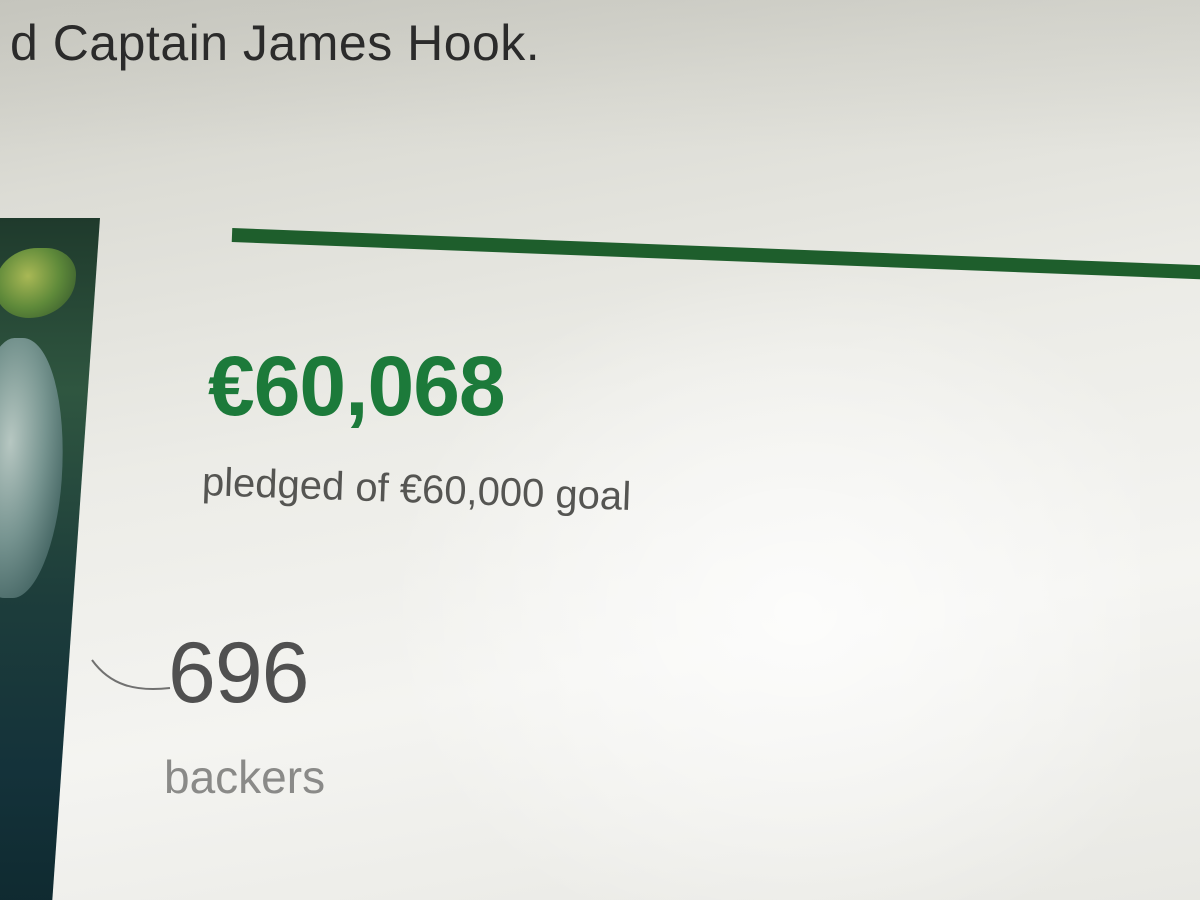  What do you see at coordinates (39, 283) in the screenshot?
I see `thumbnail-foliage` at bounding box center [39, 283].